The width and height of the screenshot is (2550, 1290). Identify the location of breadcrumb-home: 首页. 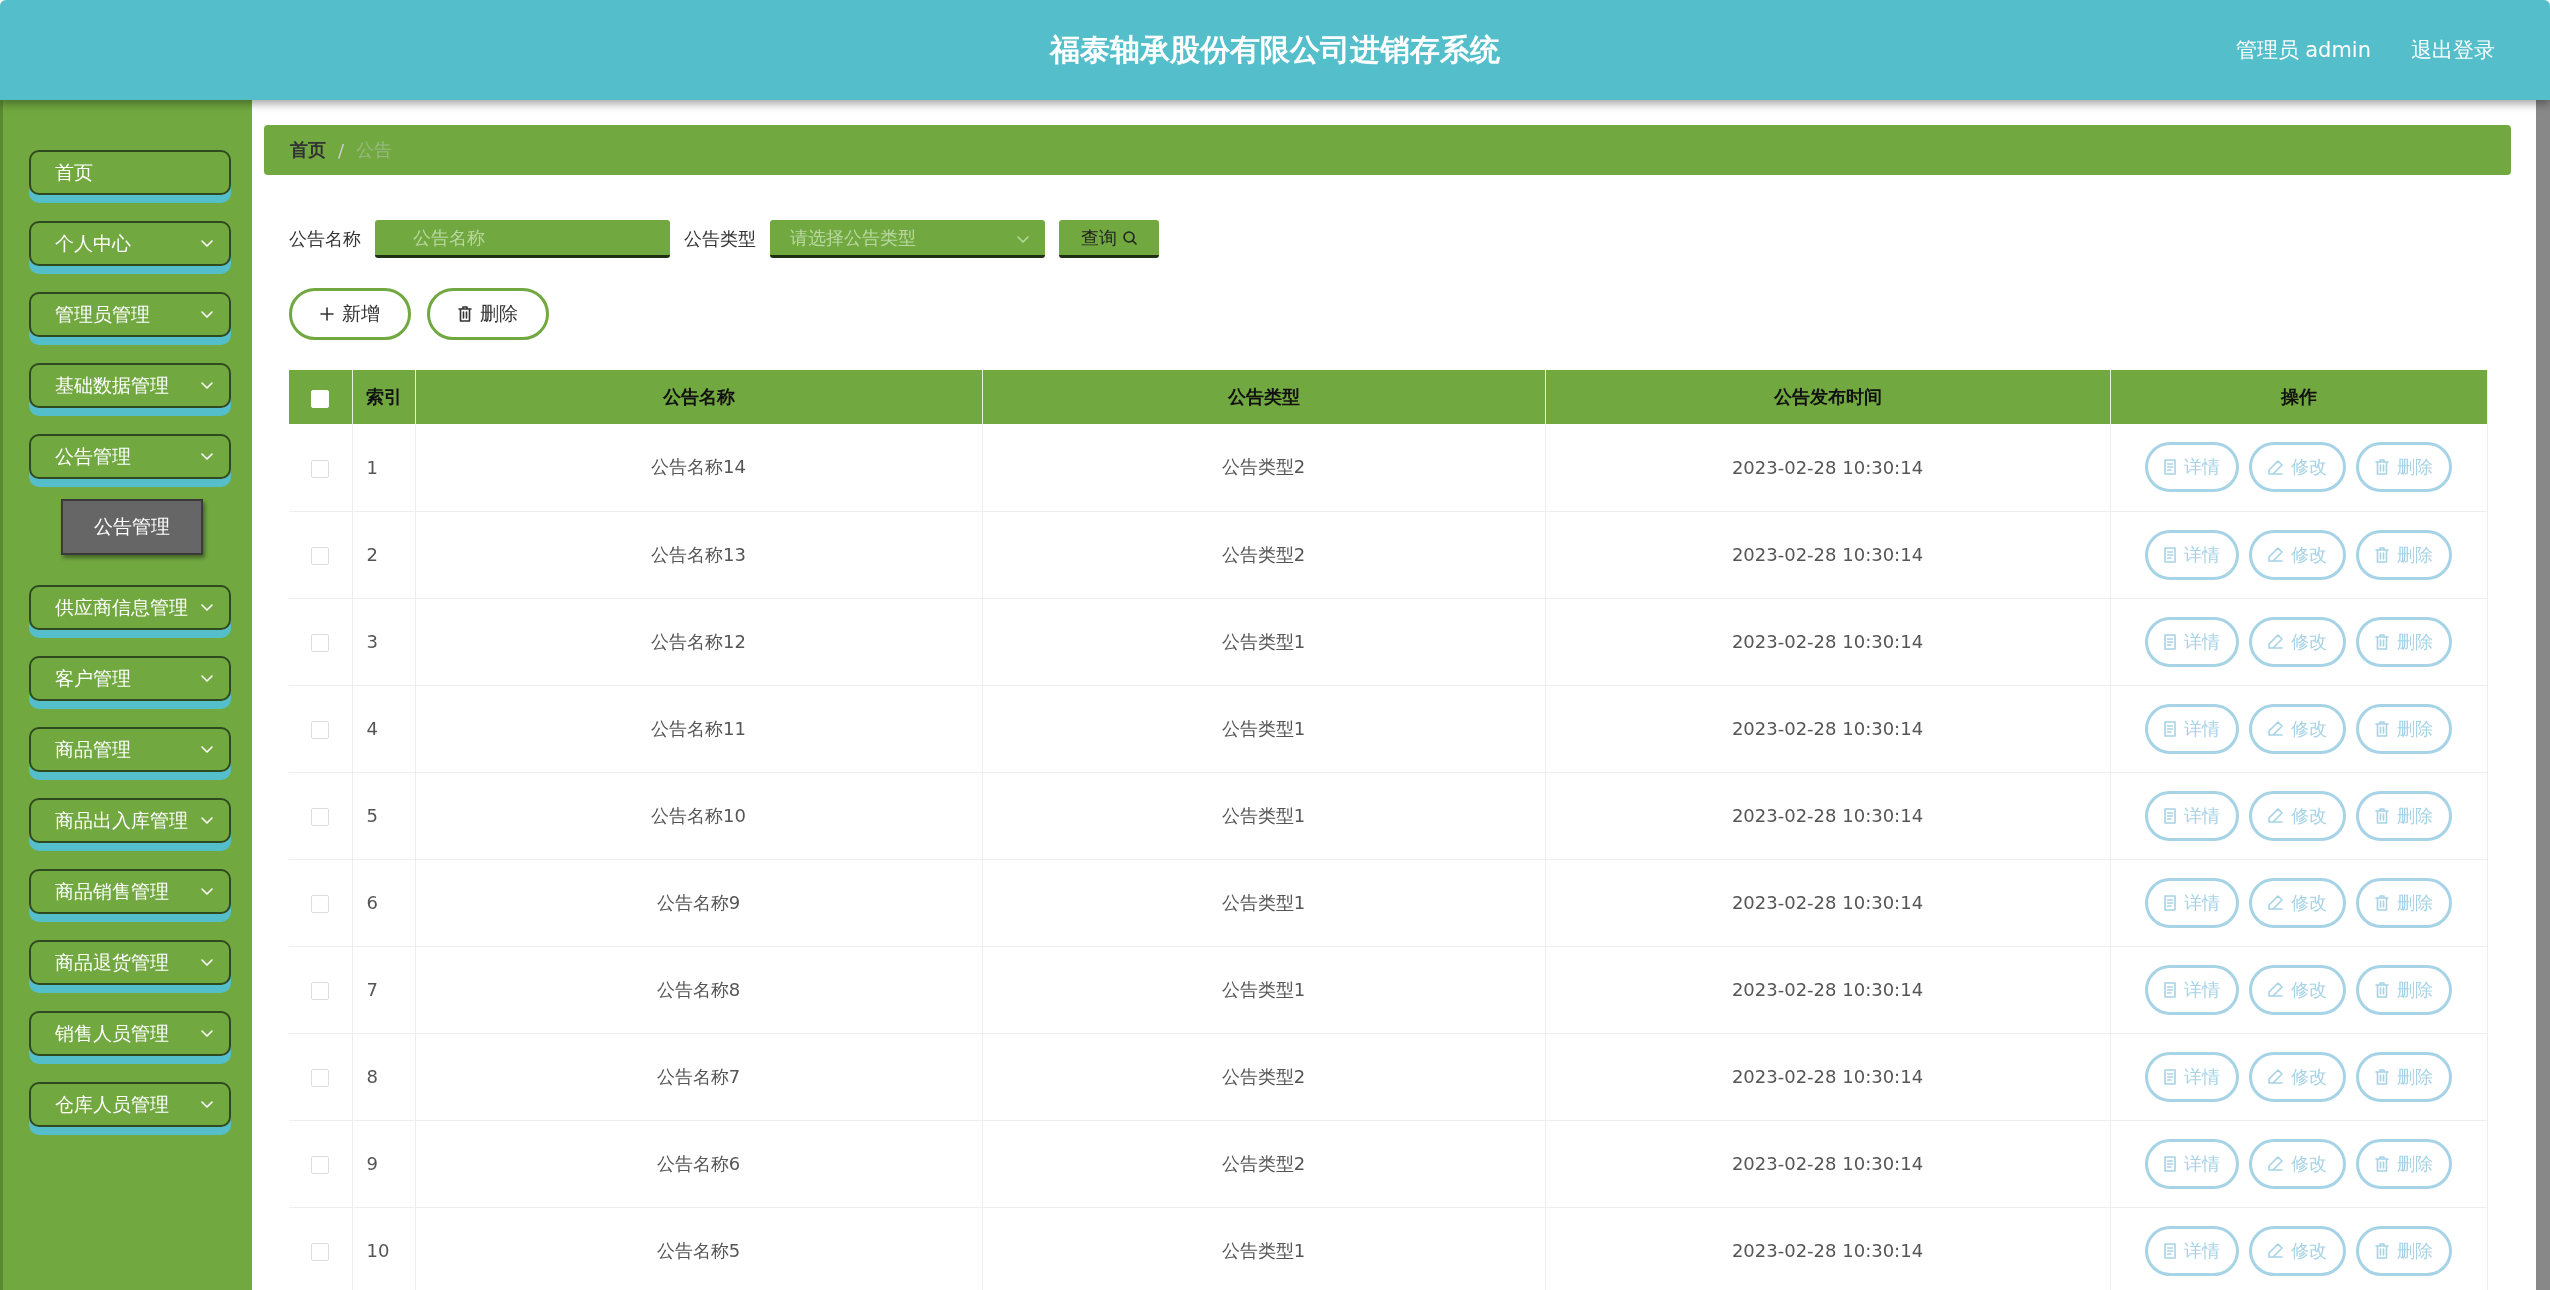
(308, 150).